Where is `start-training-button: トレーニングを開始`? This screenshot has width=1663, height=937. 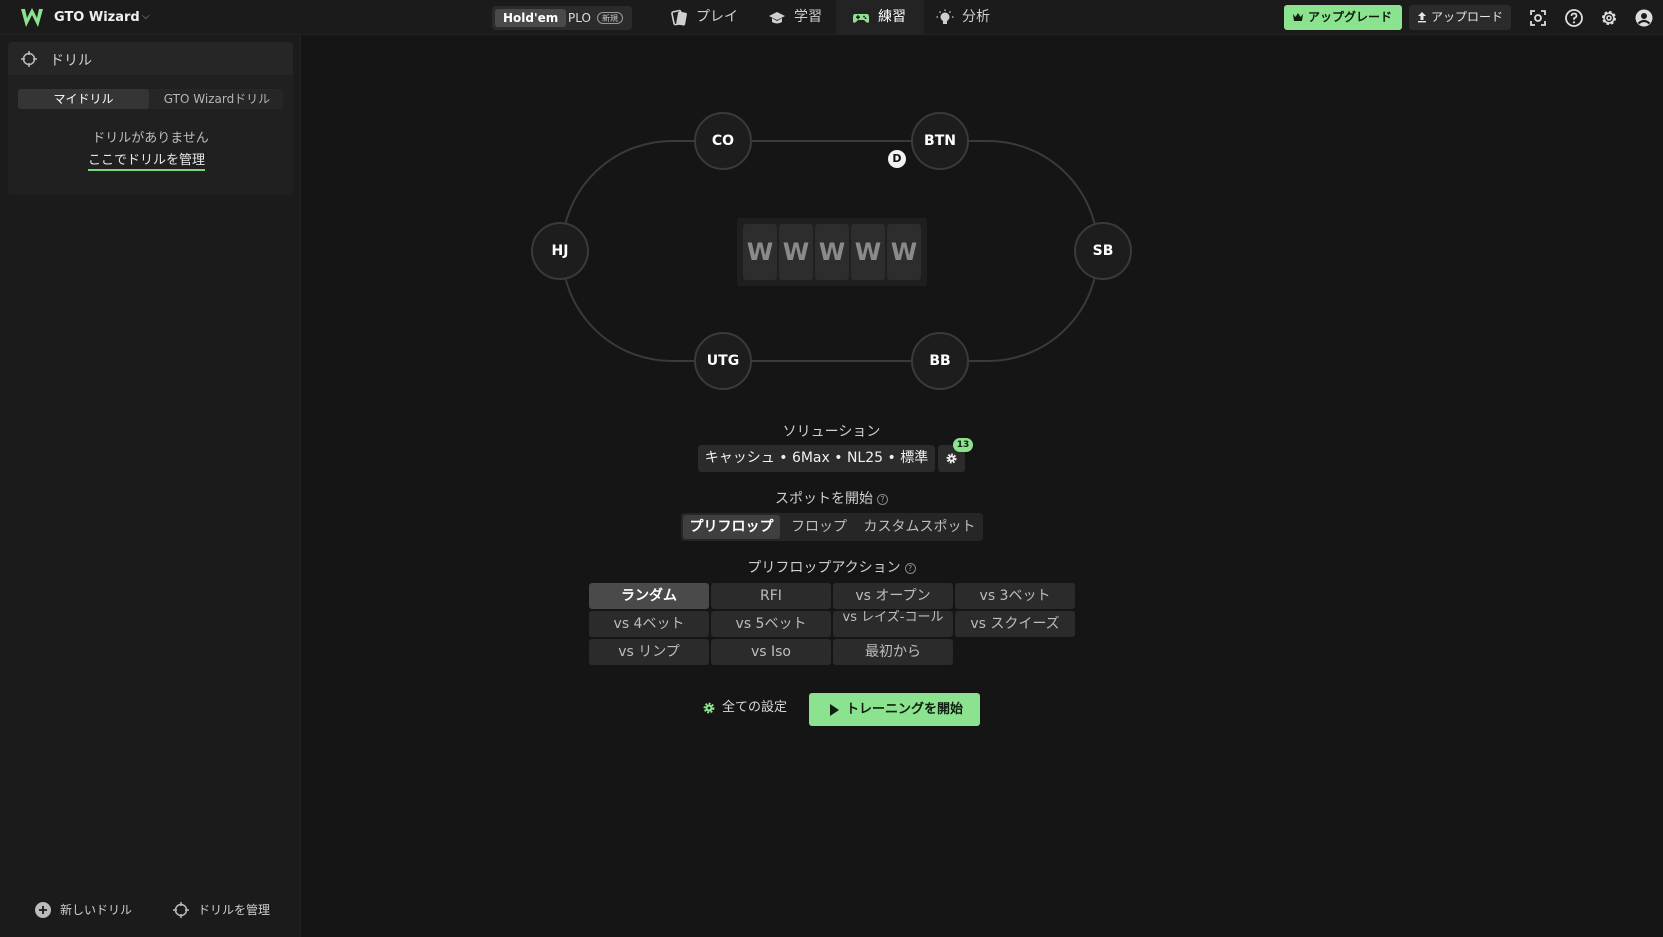 start-training-button: トレーニングを開始 is located at coordinates (894, 709).